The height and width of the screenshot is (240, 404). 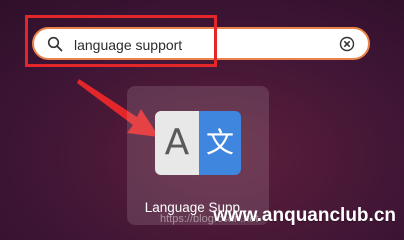 I want to click on search-icon, so click(x=55, y=44).